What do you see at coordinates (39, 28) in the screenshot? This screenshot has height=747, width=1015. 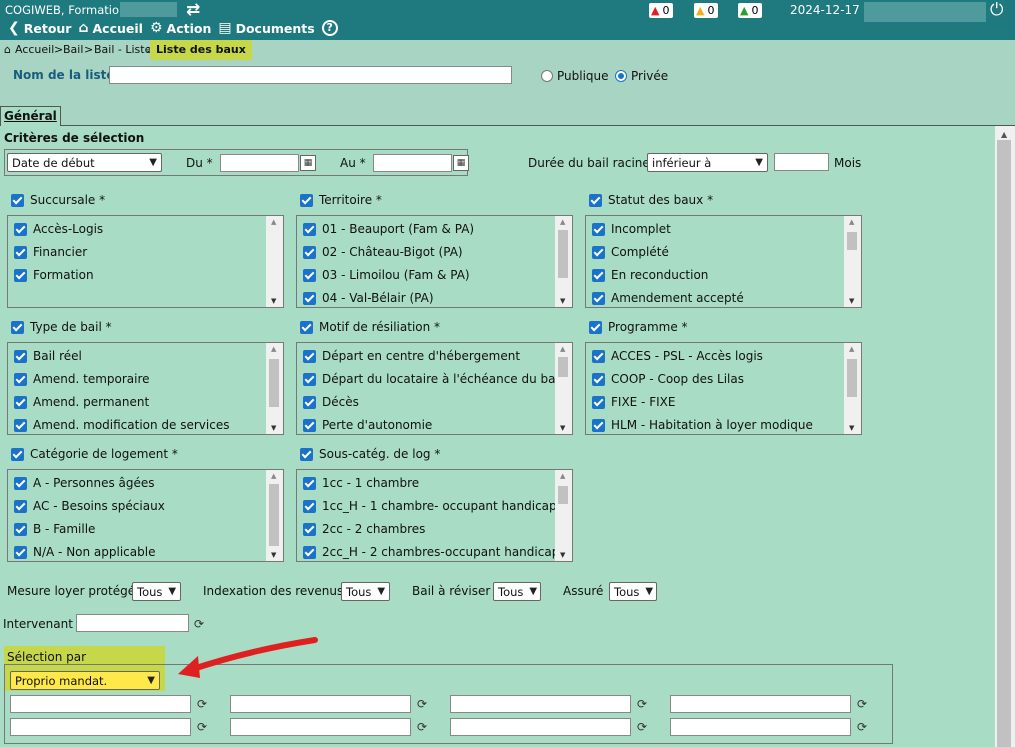 I see `back-button: ❮ Retour` at bounding box center [39, 28].